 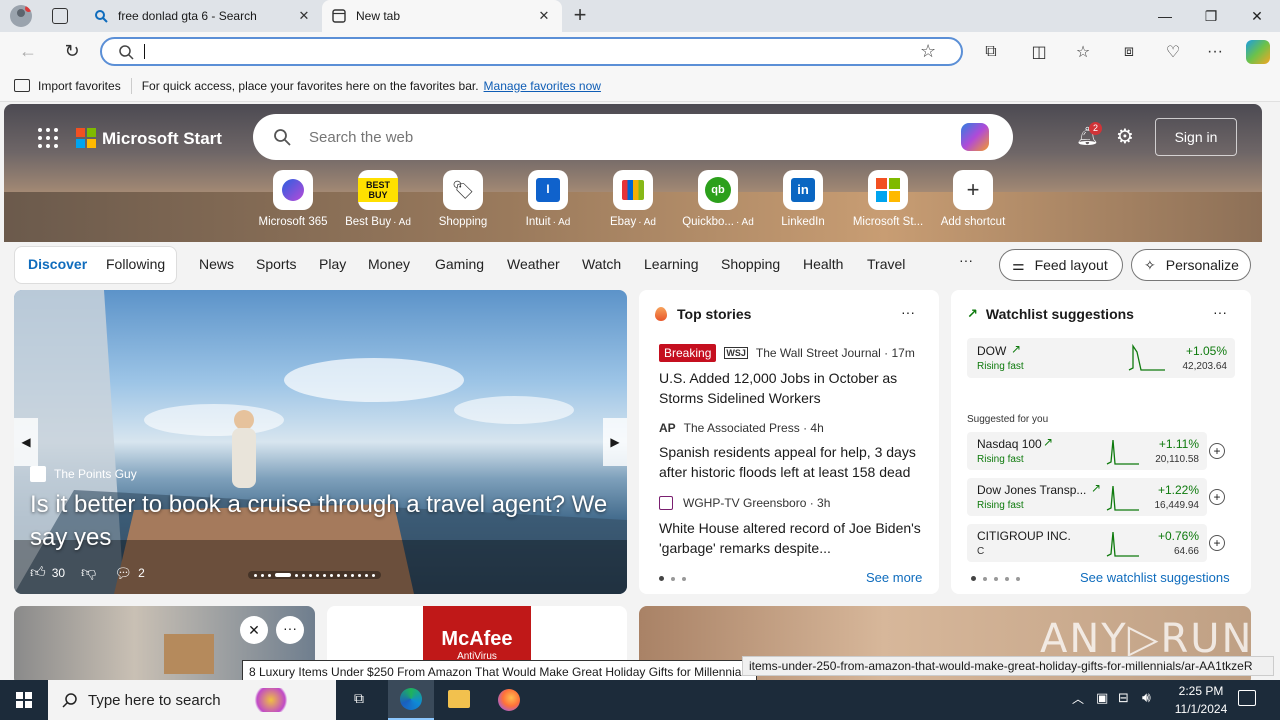 I want to click on extensions-icon: ⧉, so click(x=991, y=52).